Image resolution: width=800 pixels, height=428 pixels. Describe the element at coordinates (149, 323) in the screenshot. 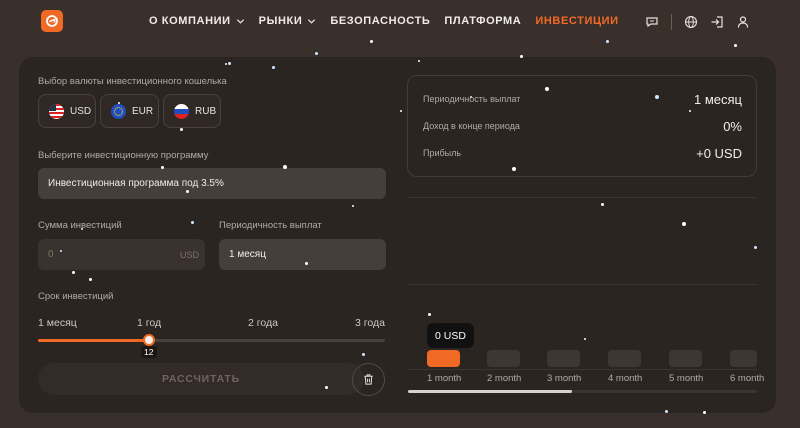

I see `term-tick-1-year: 1 год` at that location.